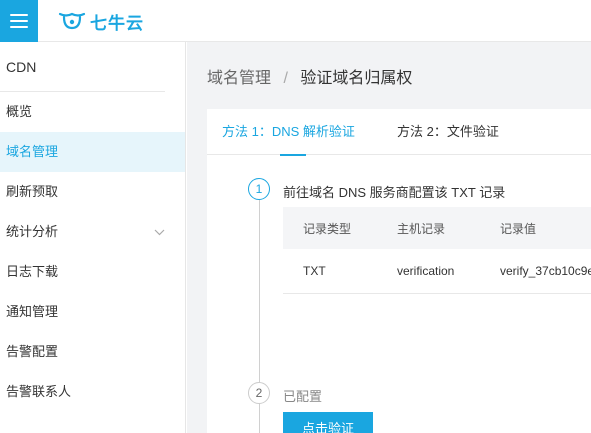 The width and height of the screenshot is (591, 433). I want to click on sidebar-item-alert-config: 告警配置, so click(92, 352).